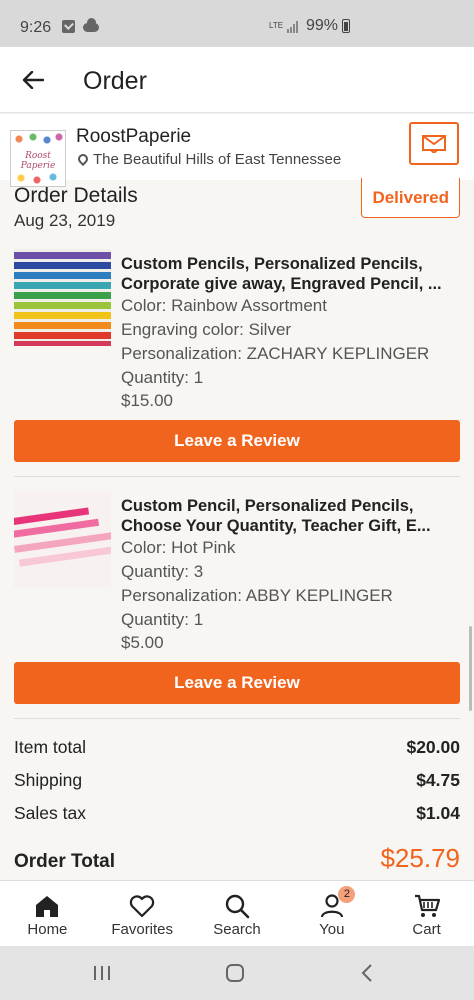 The width and height of the screenshot is (474, 1000). I want to click on shop-logo-text: Roost Paperie, so click(38, 161).